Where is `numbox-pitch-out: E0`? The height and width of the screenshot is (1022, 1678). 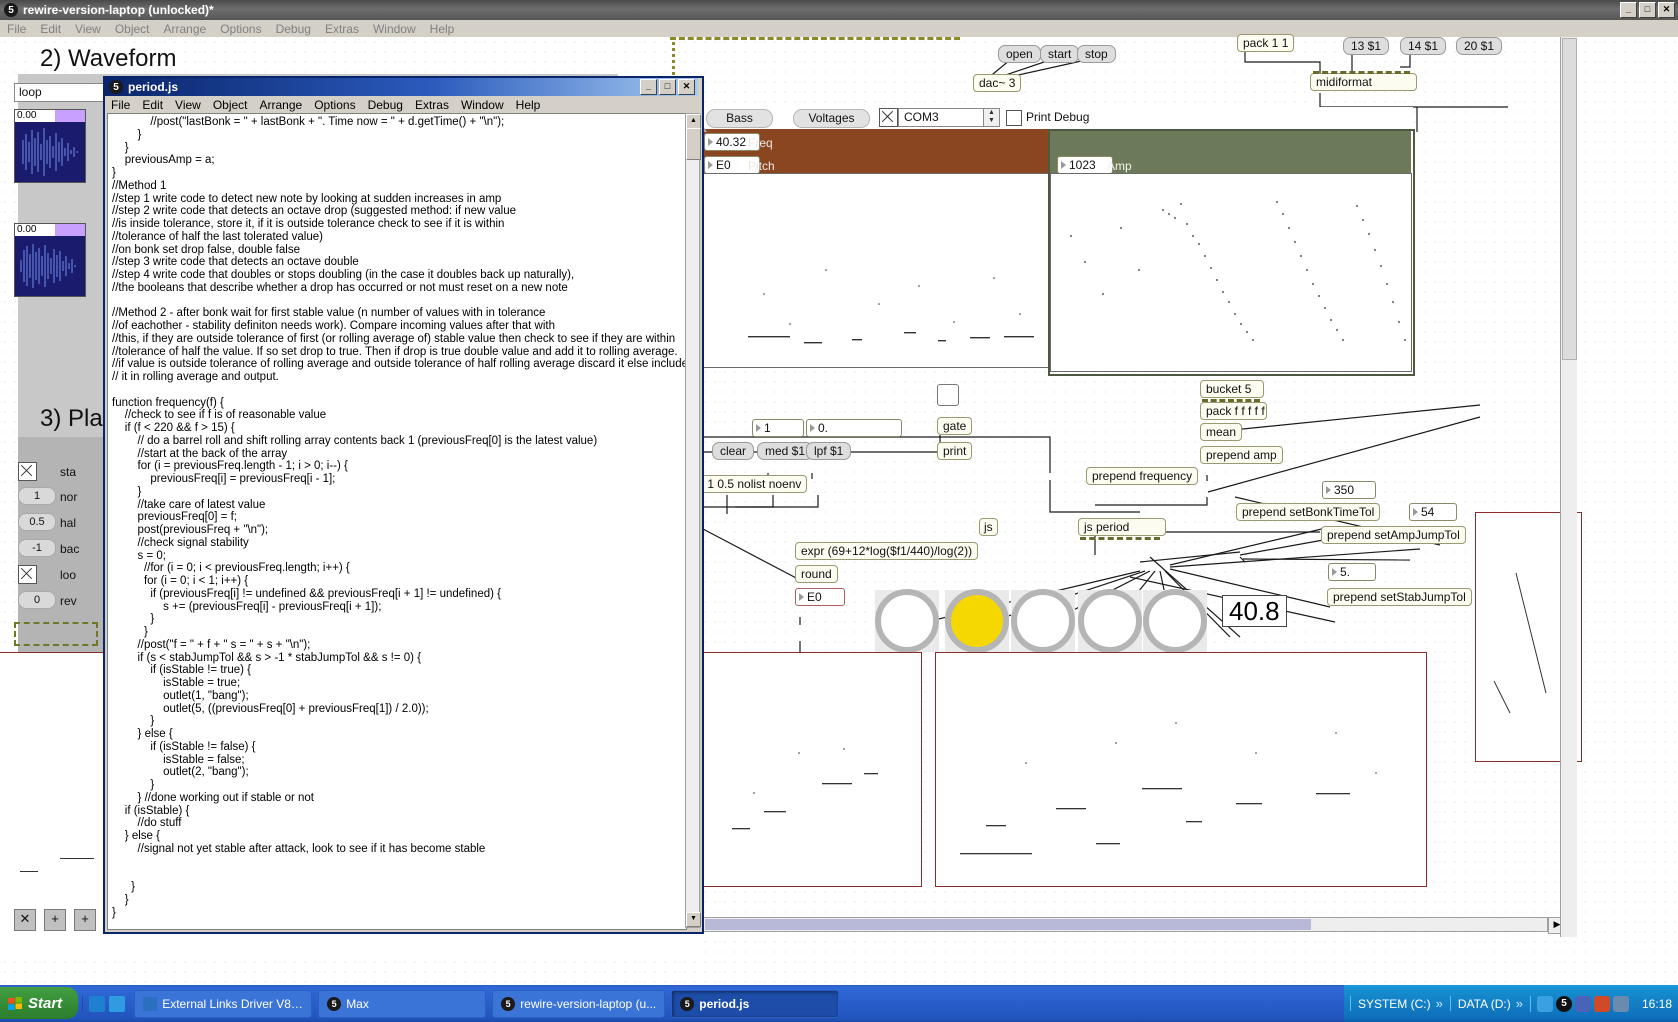
numbox-pitch-out: E0 is located at coordinates (820, 597).